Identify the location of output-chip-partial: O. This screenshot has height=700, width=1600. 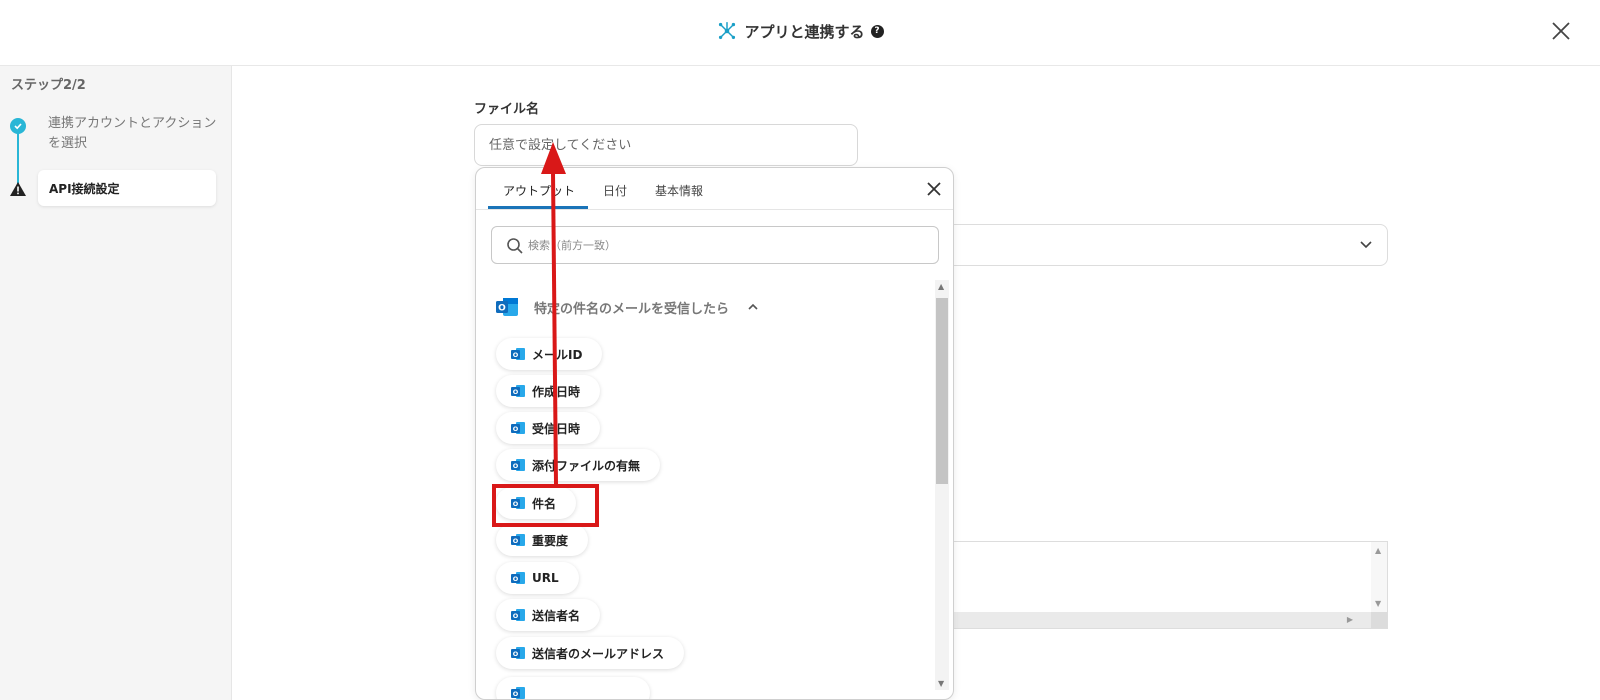
(573, 688).